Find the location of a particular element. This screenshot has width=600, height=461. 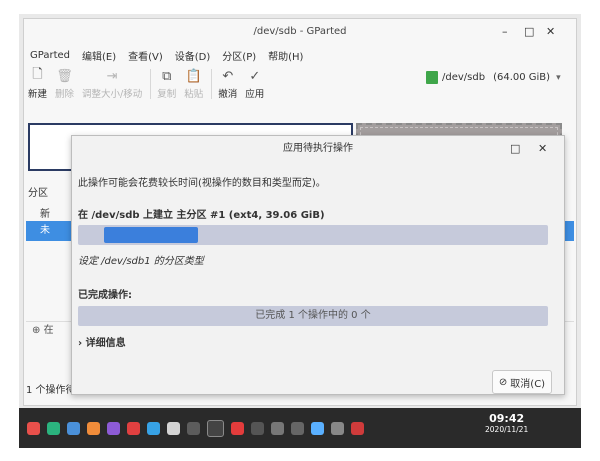

dialog-title: 应用待执行操作 is located at coordinates (318, 148).